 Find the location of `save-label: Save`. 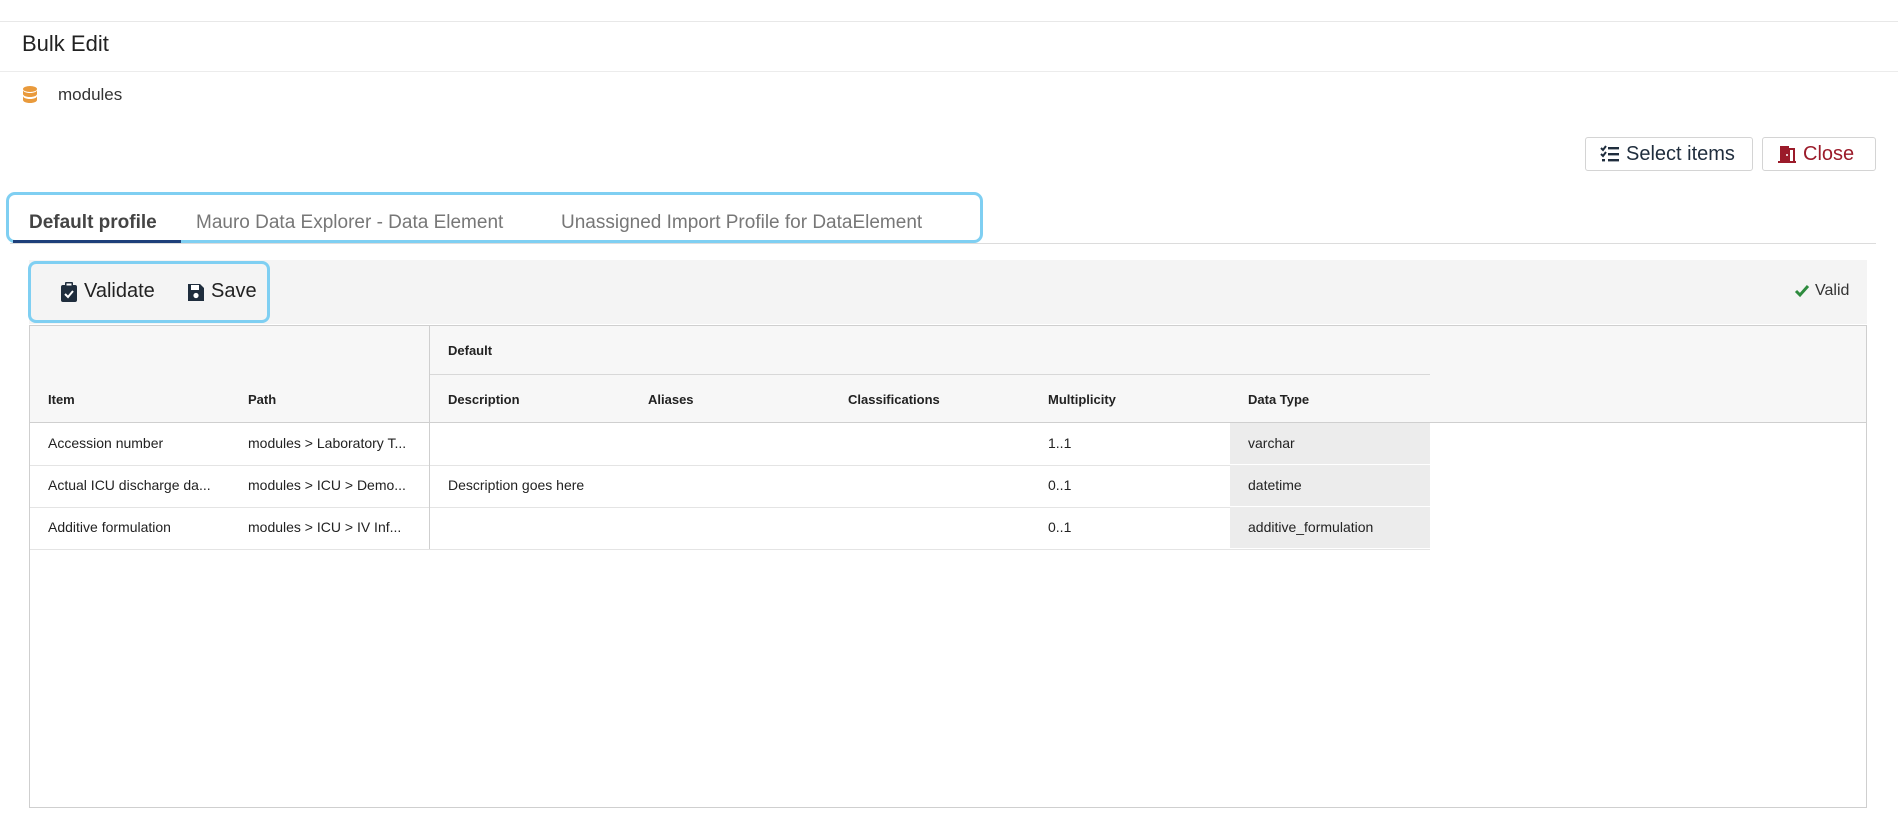

save-label: Save is located at coordinates (234, 291).